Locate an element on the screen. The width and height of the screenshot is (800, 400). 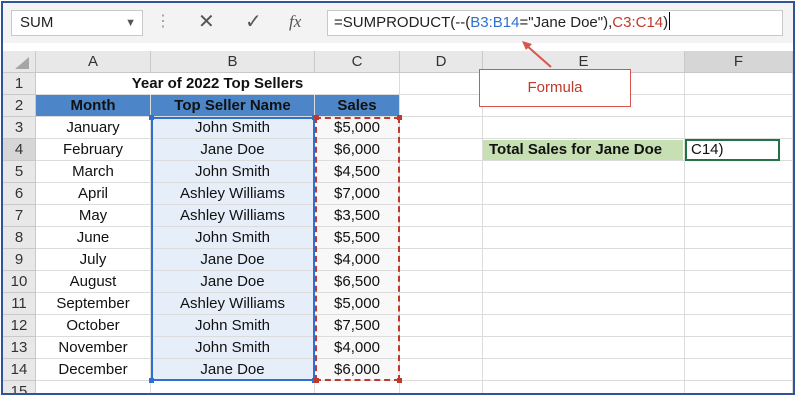
row-header-11: 11 is located at coordinates (19, 304).